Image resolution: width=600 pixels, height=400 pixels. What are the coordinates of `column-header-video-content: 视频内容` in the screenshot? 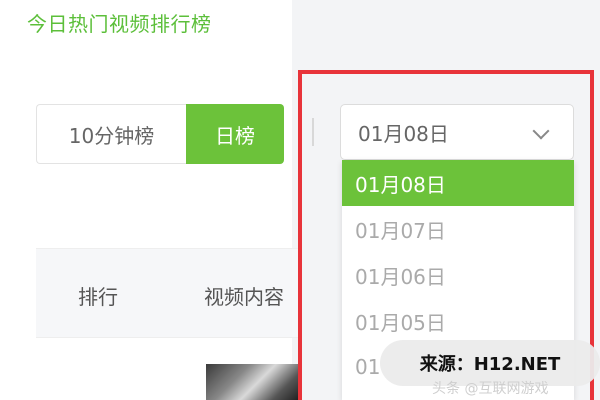 It's located at (244, 297).